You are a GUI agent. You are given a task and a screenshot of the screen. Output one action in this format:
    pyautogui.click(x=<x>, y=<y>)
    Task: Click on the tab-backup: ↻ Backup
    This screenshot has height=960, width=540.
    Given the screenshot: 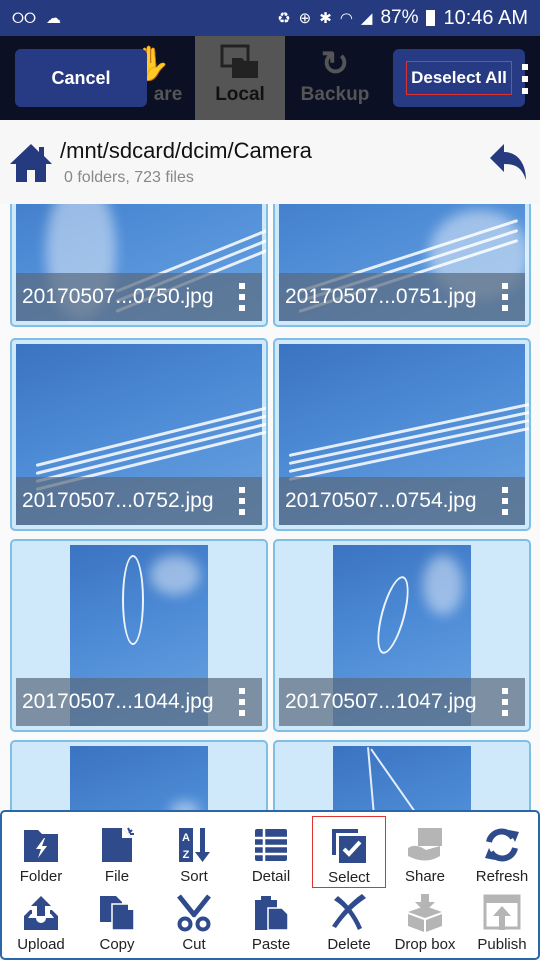 What is the action you would take?
    pyautogui.click(x=335, y=78)
    